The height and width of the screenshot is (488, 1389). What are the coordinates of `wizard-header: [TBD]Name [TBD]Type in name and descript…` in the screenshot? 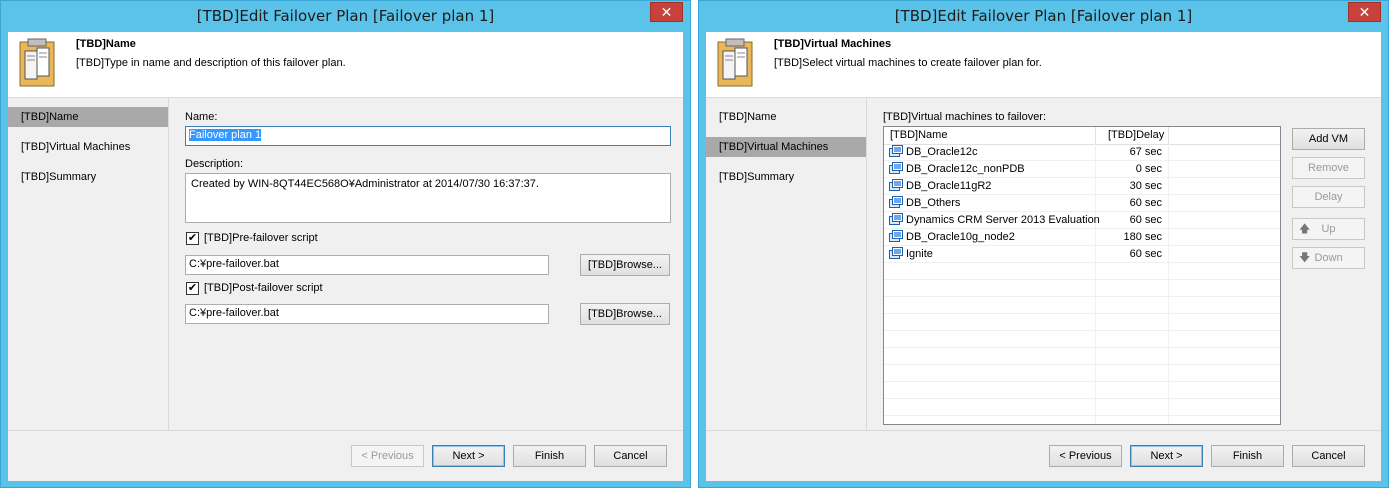 It's located at (345, 65).